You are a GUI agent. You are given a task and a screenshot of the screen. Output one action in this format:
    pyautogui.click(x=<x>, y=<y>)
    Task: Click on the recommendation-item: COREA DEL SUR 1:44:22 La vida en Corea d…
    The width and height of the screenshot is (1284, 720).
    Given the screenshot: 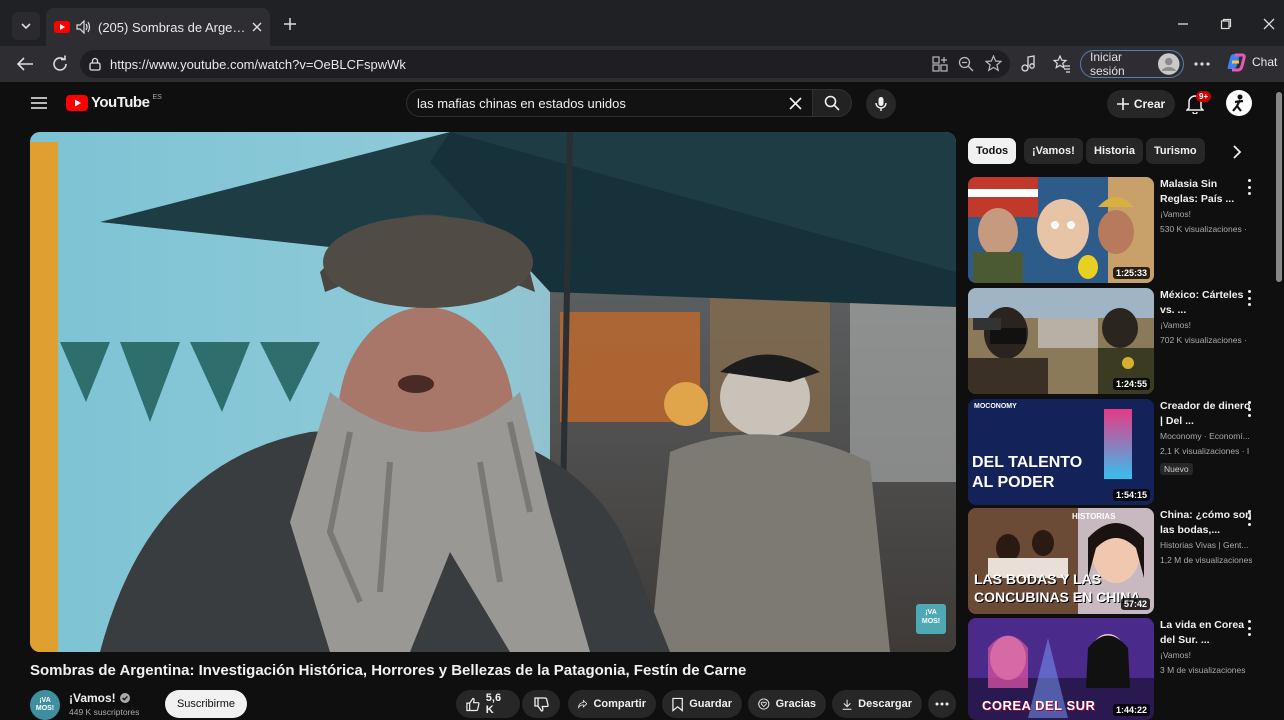 What is the action you would take?
    pyautogui.click(x=1118, y=669)
    